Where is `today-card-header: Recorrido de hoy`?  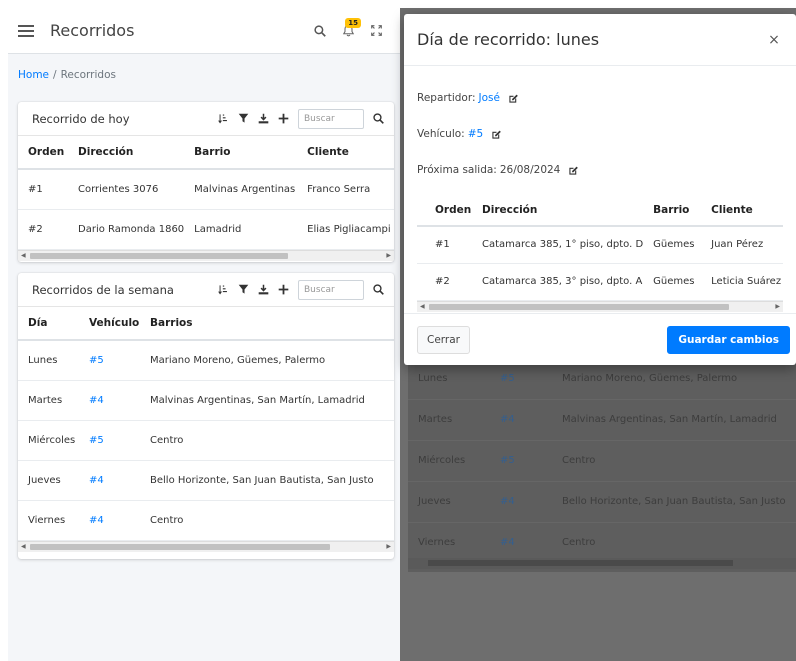 today-card-header: Recorrido de hoy is located at coordinates (206, 119).